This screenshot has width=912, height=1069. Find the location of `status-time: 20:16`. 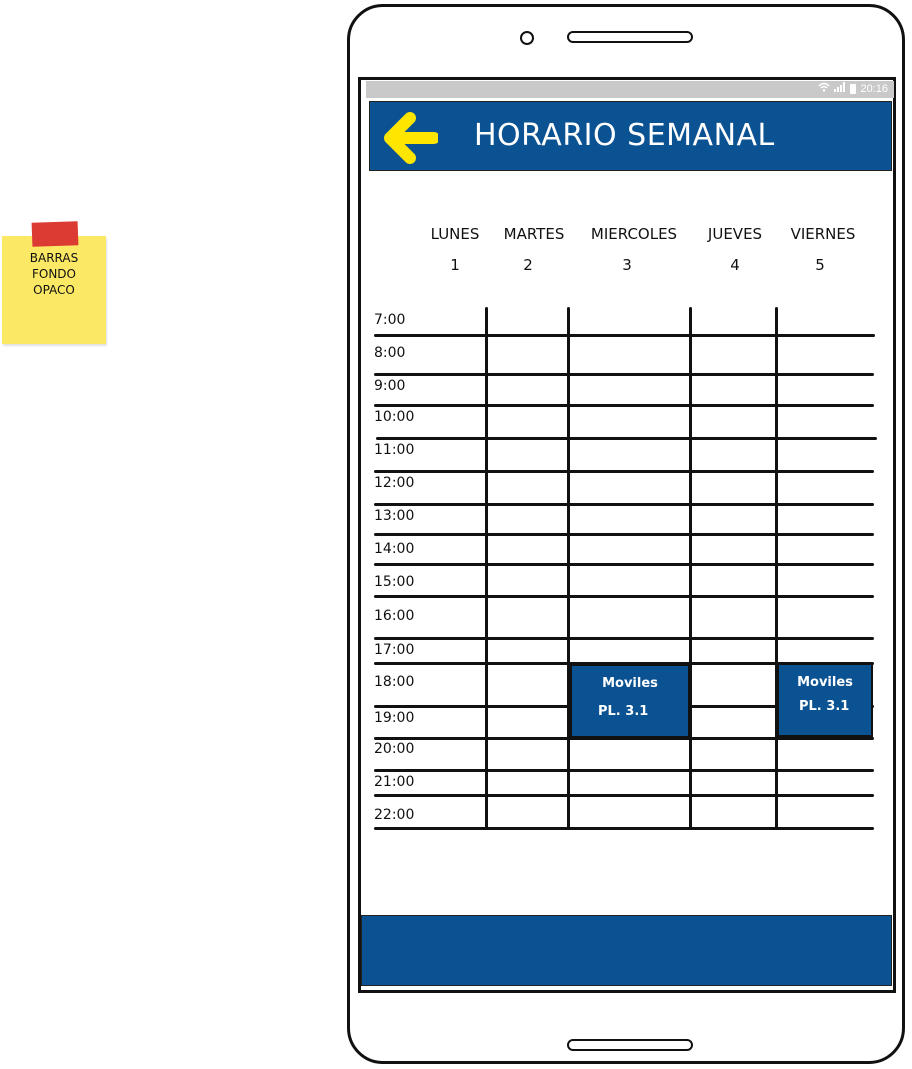

status-time: 20:16 is located at coordinates (874, 88).